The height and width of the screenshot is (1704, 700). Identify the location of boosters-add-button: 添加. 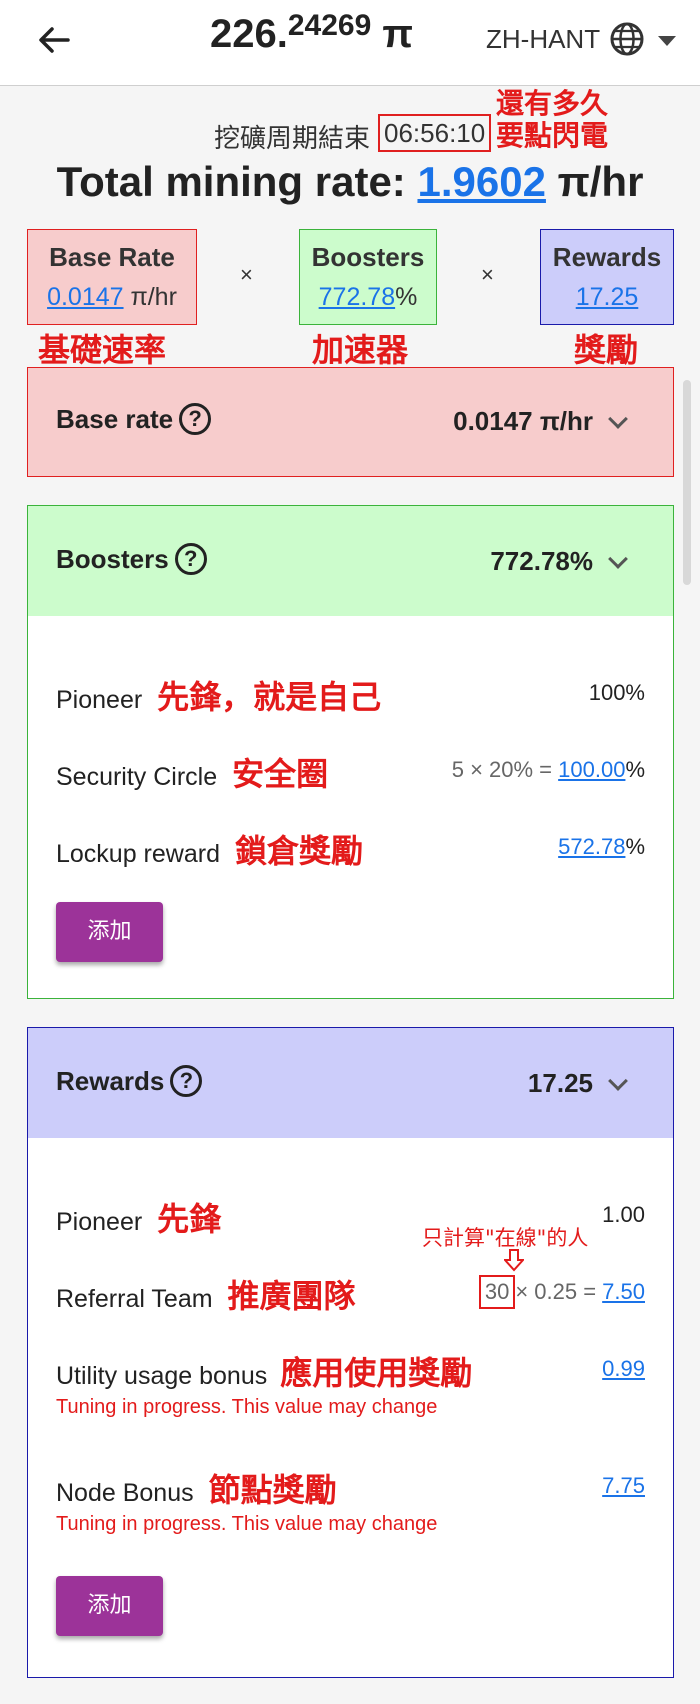
(109, 932).